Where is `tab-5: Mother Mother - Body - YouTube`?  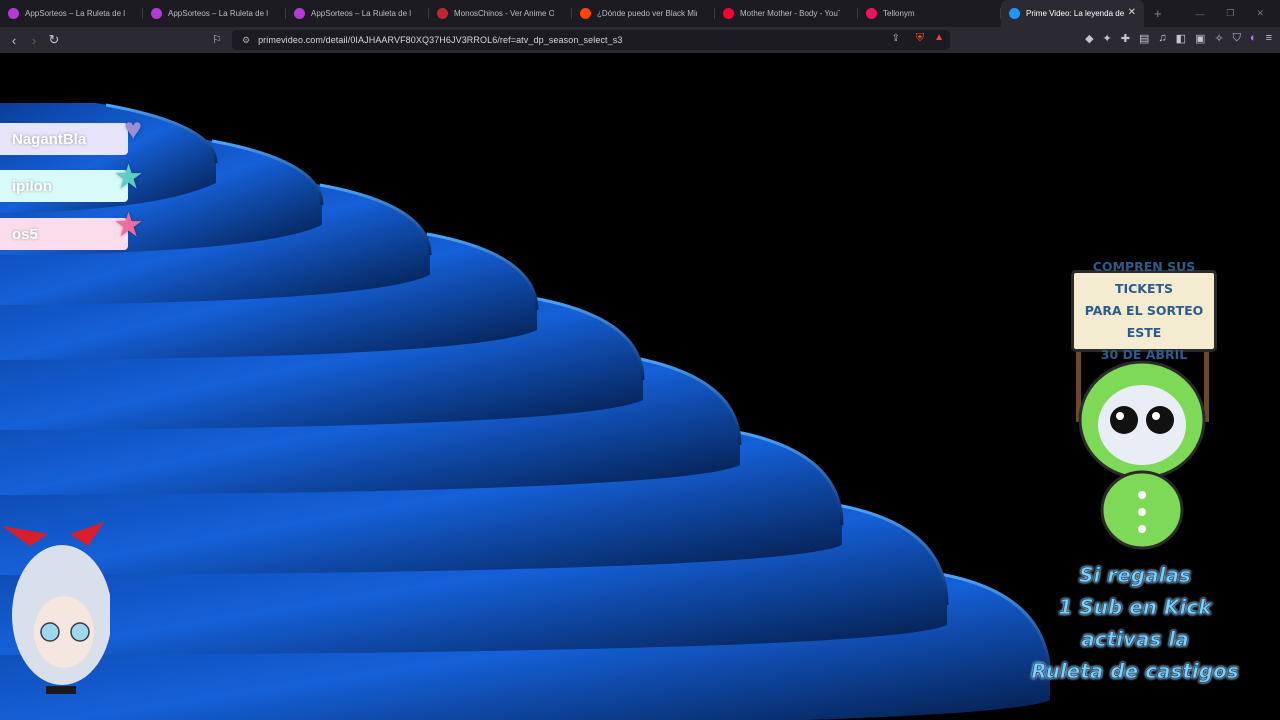 tab-5: Mother Mother - Body - YouTube is located at coordinates (786, 13).